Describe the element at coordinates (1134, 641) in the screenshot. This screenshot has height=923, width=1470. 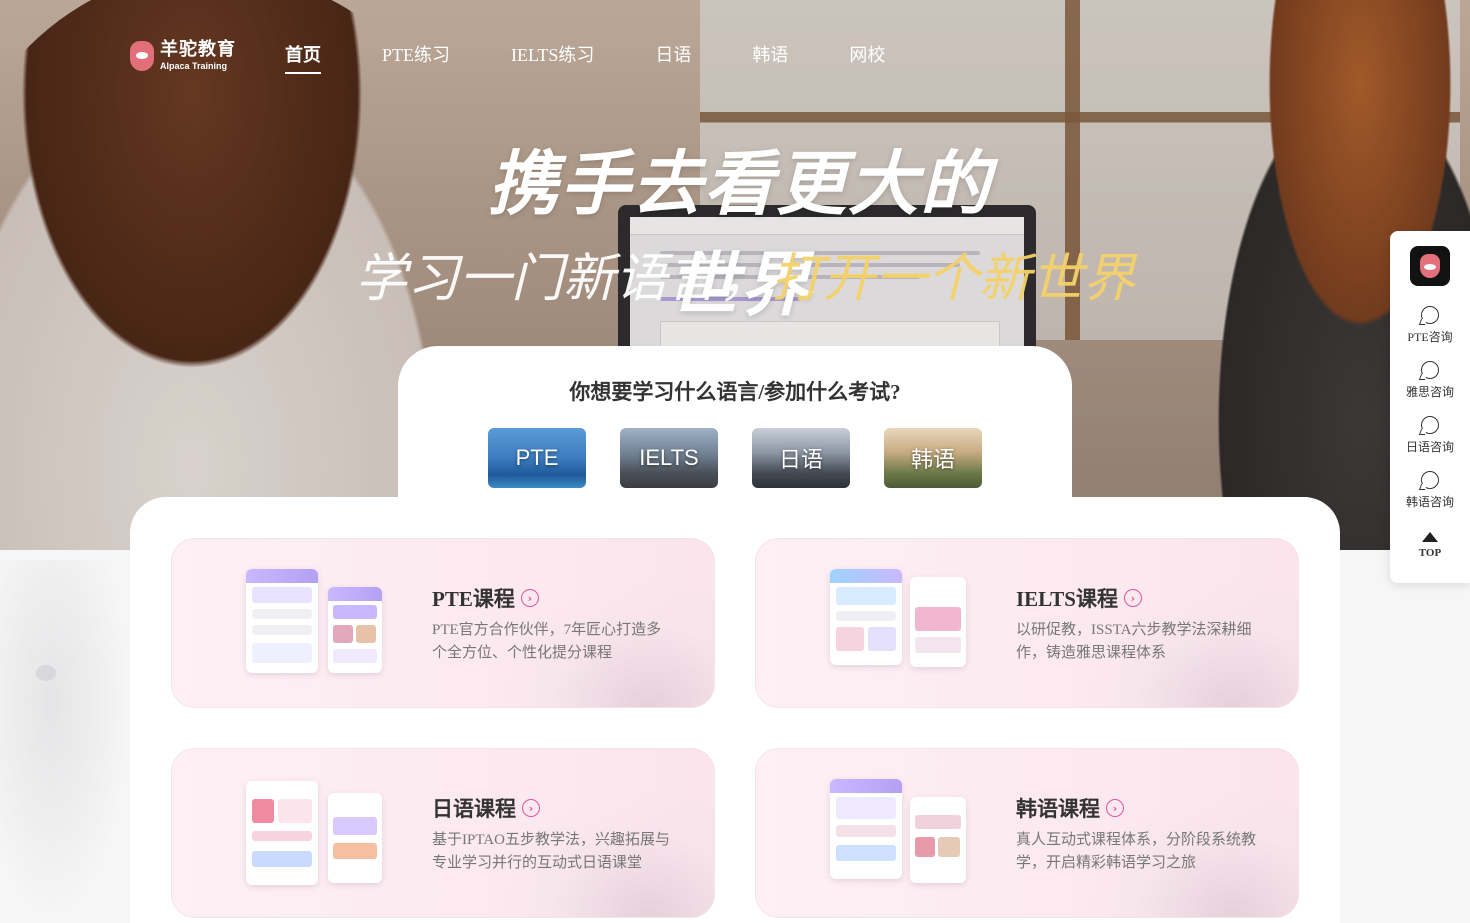
I see `course-desc-ielts: 以研促教，ISSTA六步教学法深耕细作，铸造雅思课程体系` at that location.